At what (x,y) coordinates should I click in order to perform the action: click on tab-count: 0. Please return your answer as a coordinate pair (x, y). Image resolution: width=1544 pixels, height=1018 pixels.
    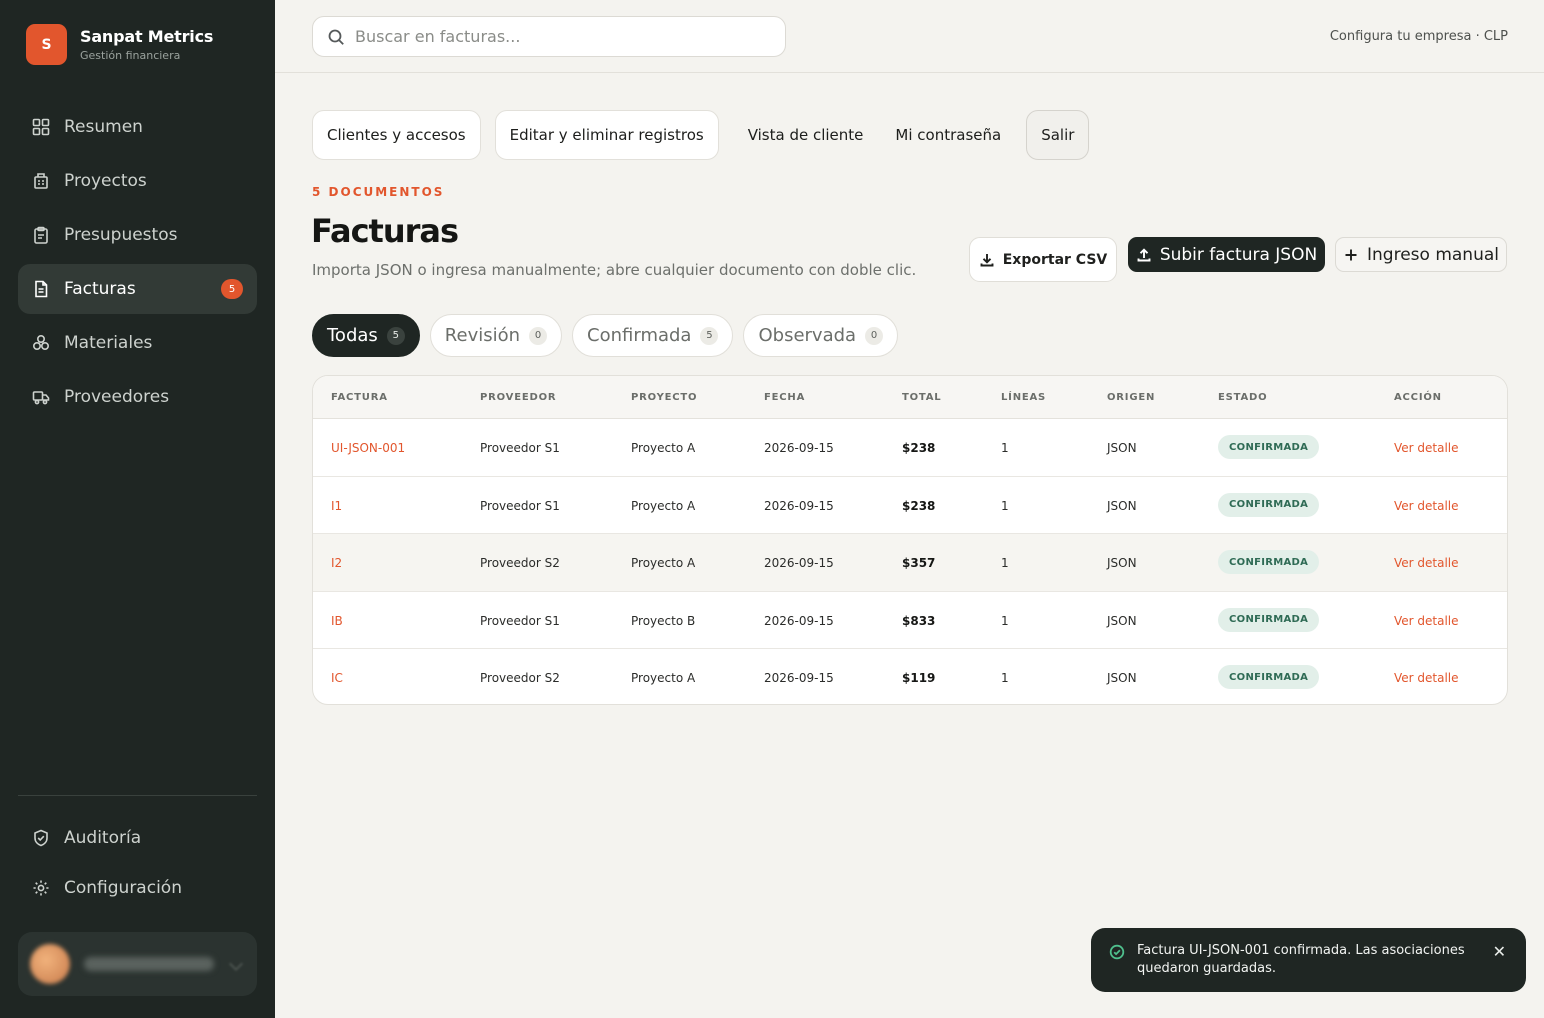
    Looking at the image, I should click on (538, 335).